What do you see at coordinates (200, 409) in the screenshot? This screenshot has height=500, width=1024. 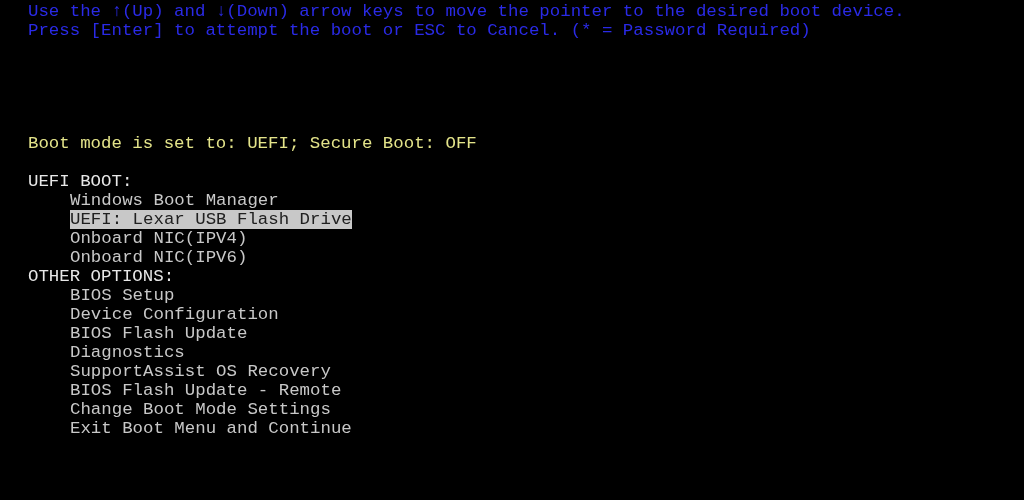 I see `boot-menu-item: Change Boot Mode Settings` at bounding box center [200, 409].